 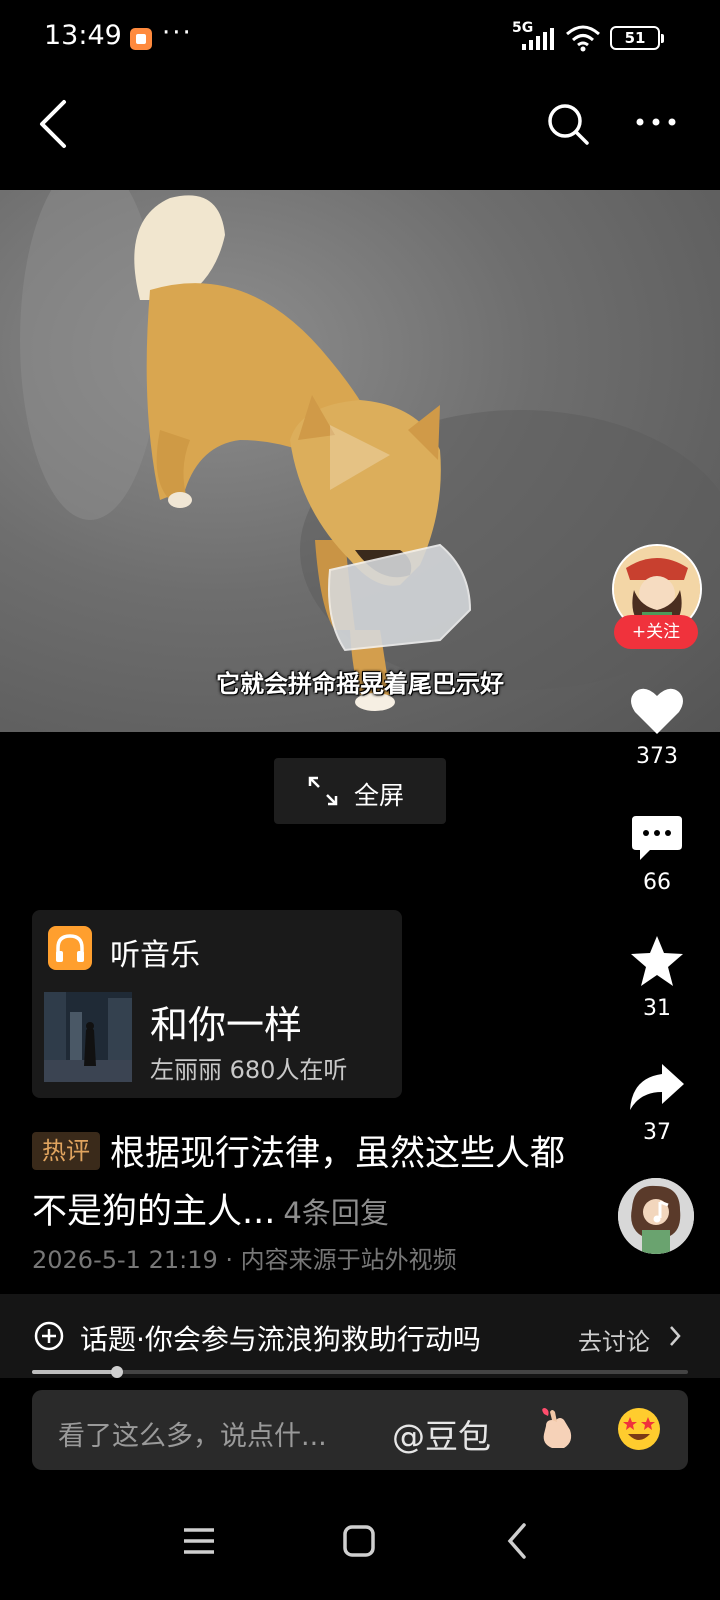 What do you see at coordinates (637, 38) in the screenshot?
I see `battery-indicator: 51` at bounding box center [637, 38].